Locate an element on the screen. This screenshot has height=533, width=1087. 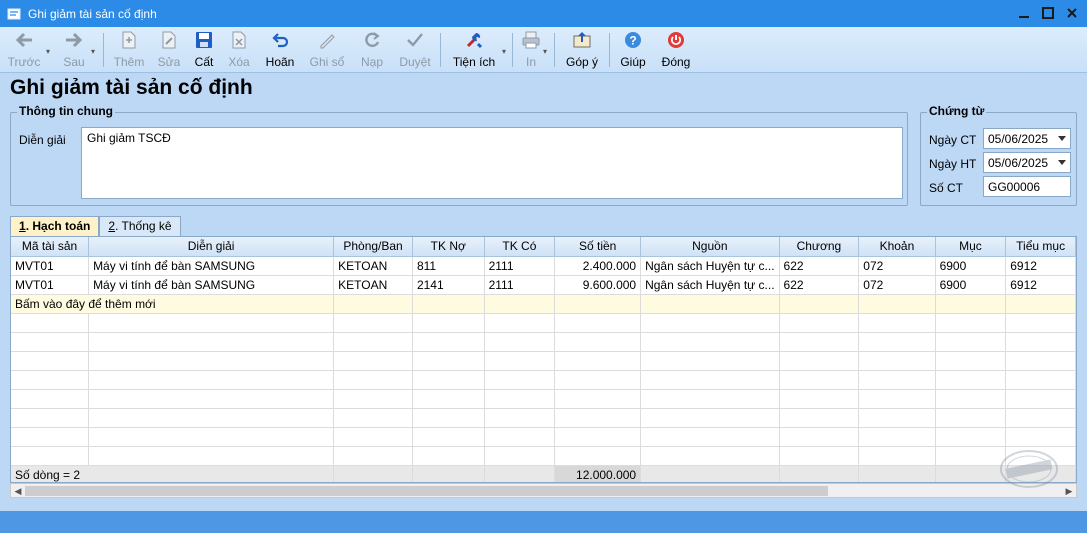
help-button: ? Giúp is located at coordinates (633, 49).